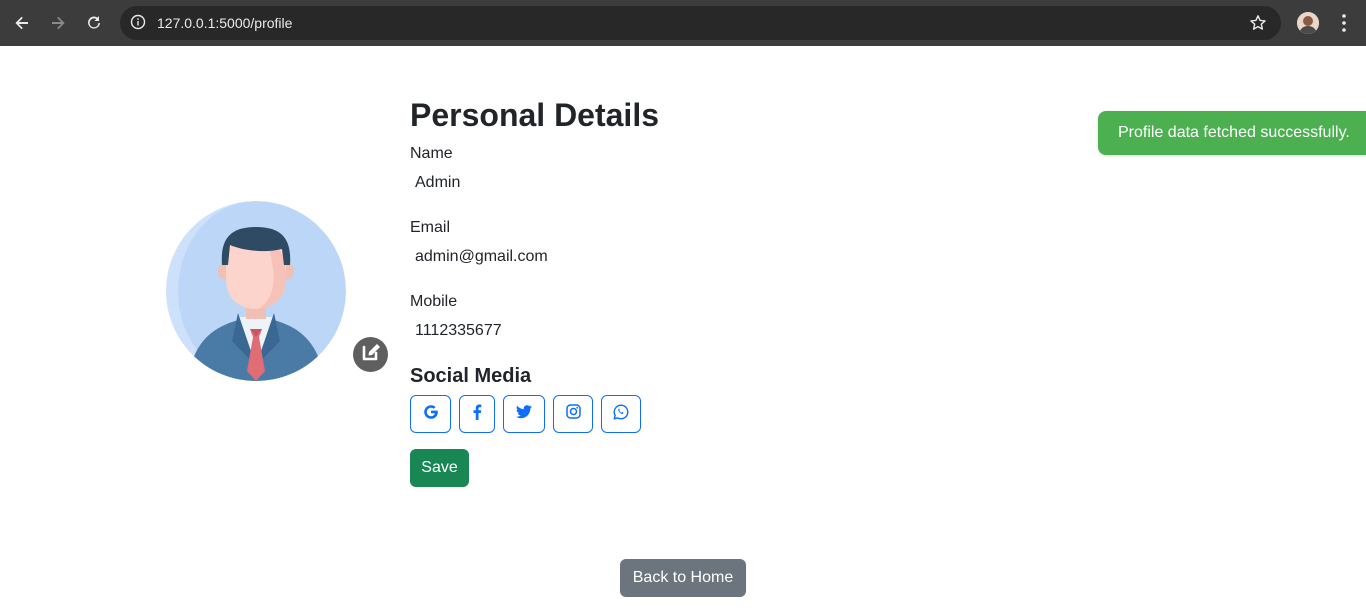  Describe the element at coordinates (700, 23) in the screenshot. I see `address-bar: 127.0.0.1:5000/profile` at that location.